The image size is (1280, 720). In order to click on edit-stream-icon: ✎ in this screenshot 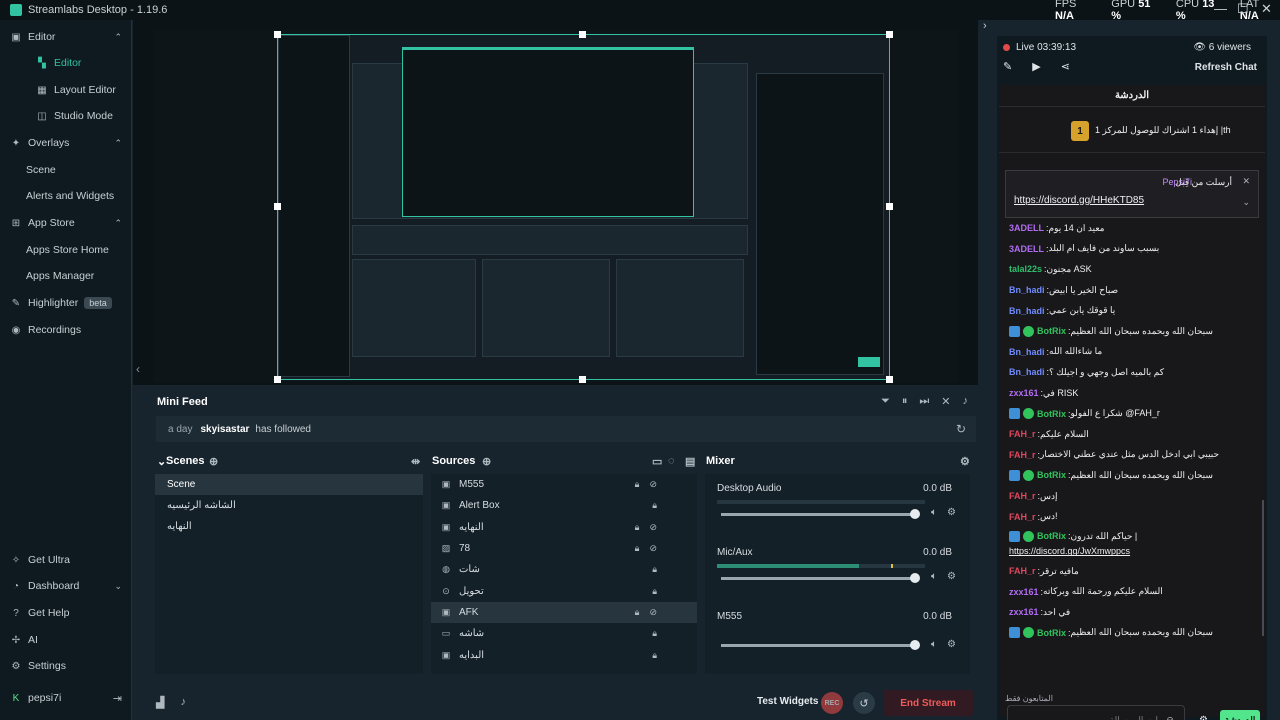, I will do `click(1007, 66)`.